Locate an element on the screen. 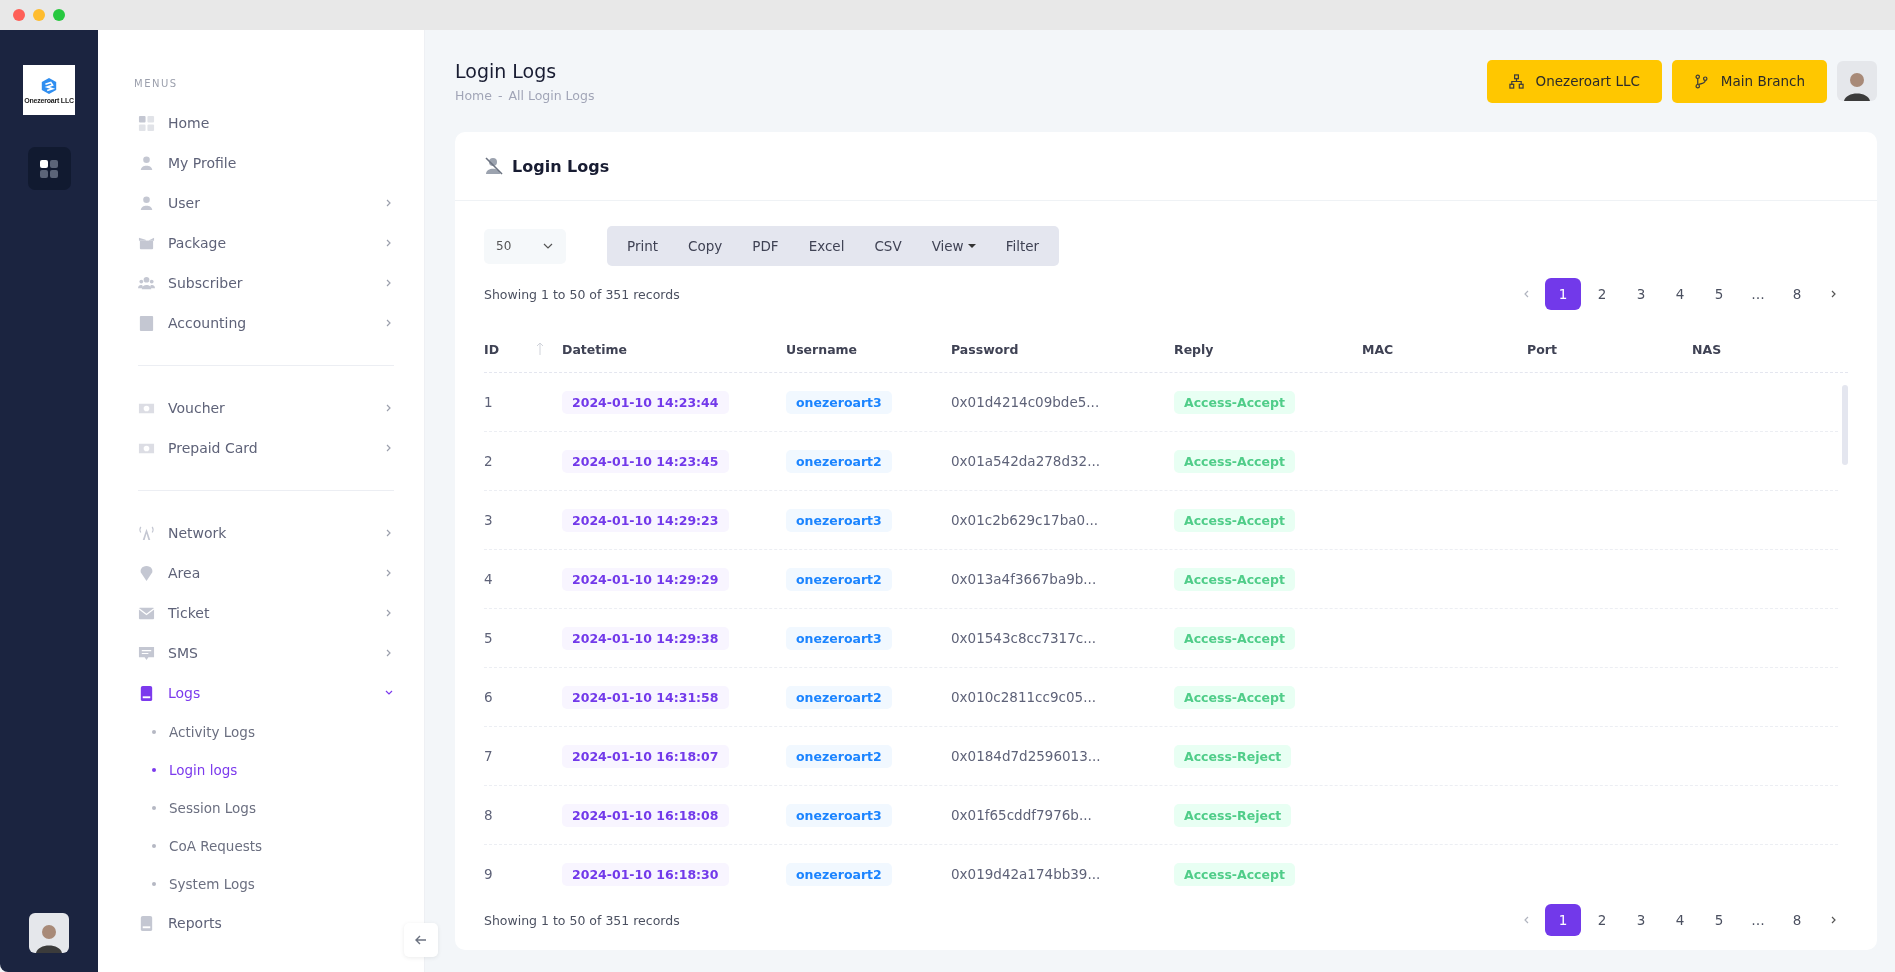  column-header: Reply is located at coordinates (1194, 349).